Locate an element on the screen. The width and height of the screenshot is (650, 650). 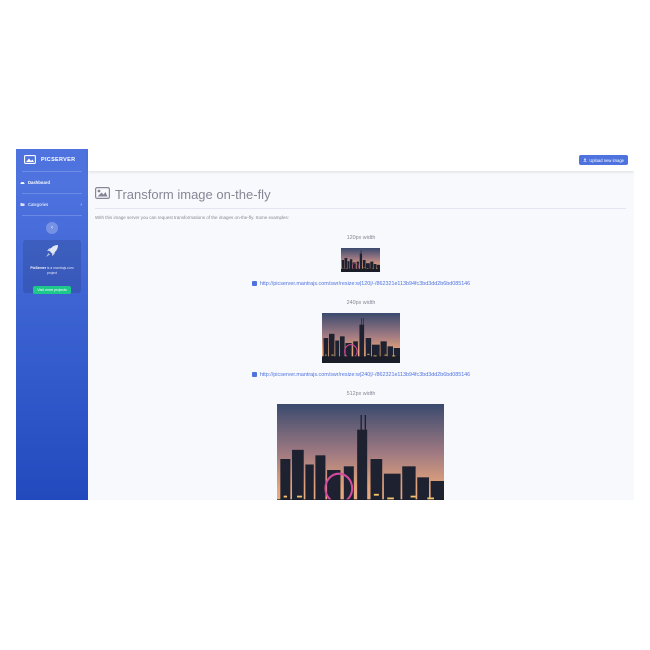
picture-icon is located at coordinates (30, 160).